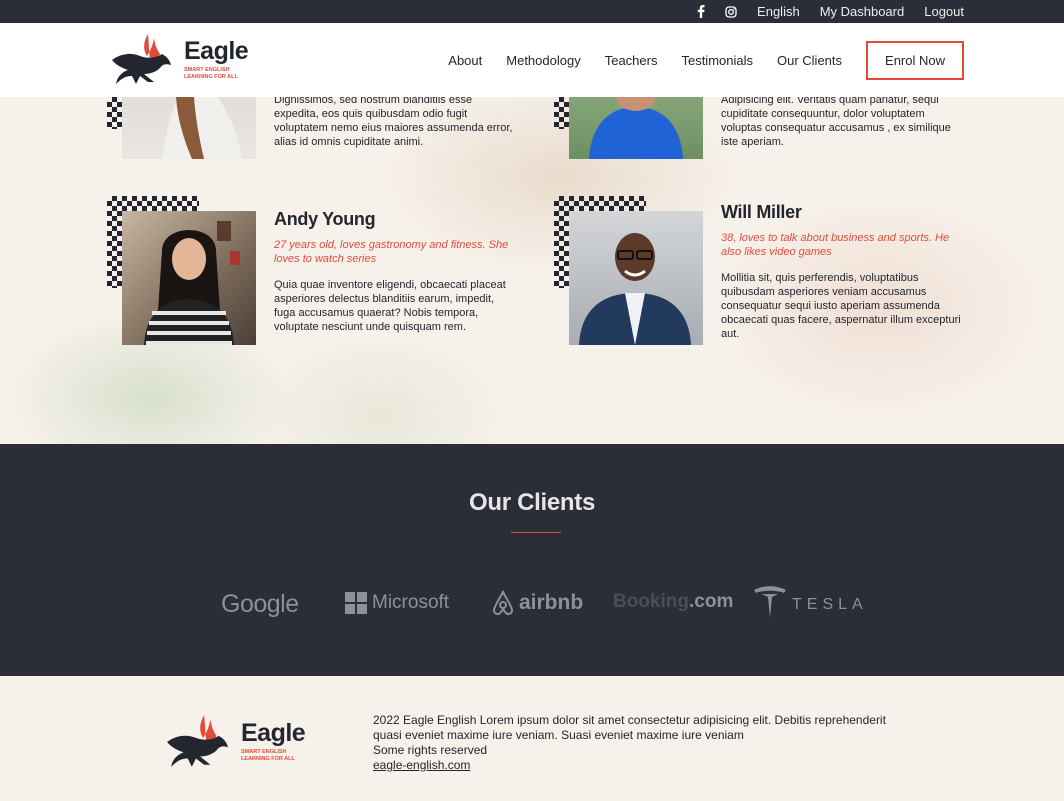 The image size is (1064, 801). I want to click on title-divider, so click(536, 532).